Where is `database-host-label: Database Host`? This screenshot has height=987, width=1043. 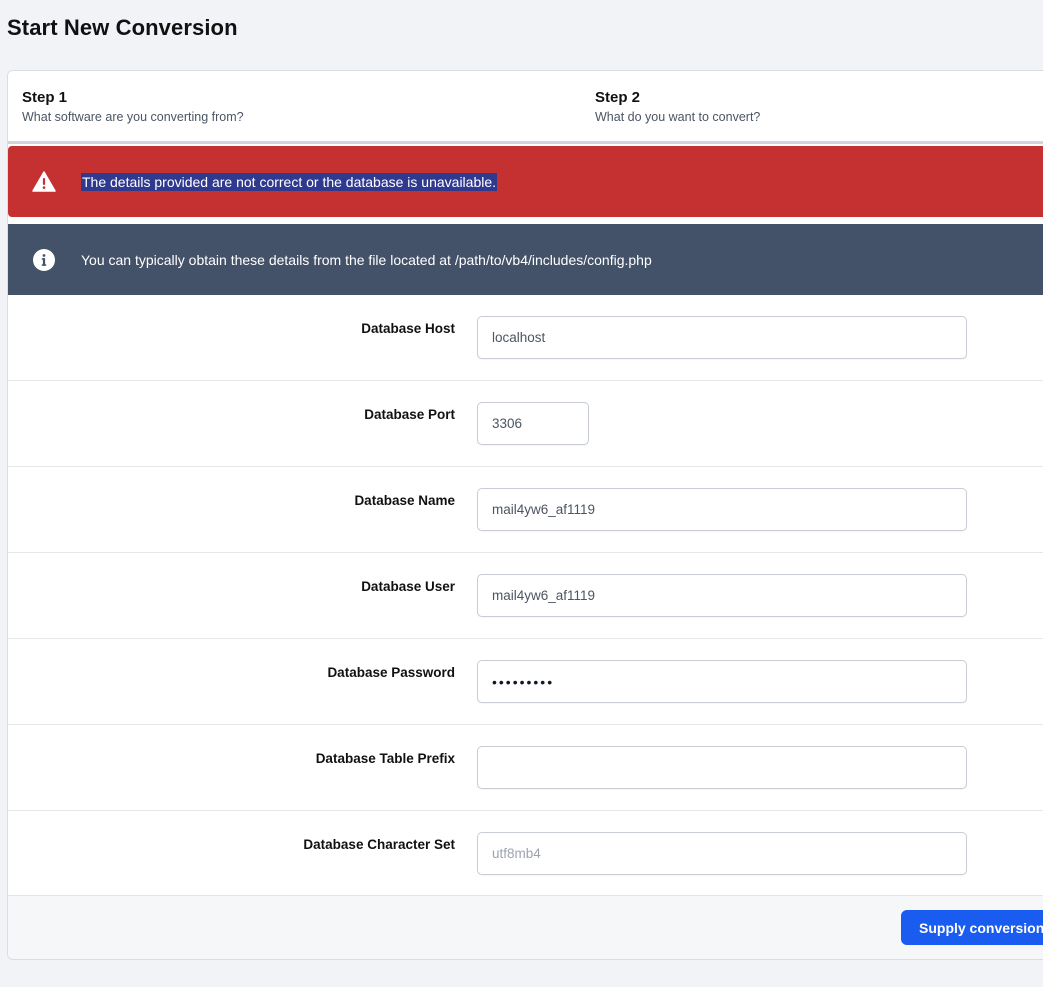
database-host-label: Database Host is located at coordinates (408, 328).